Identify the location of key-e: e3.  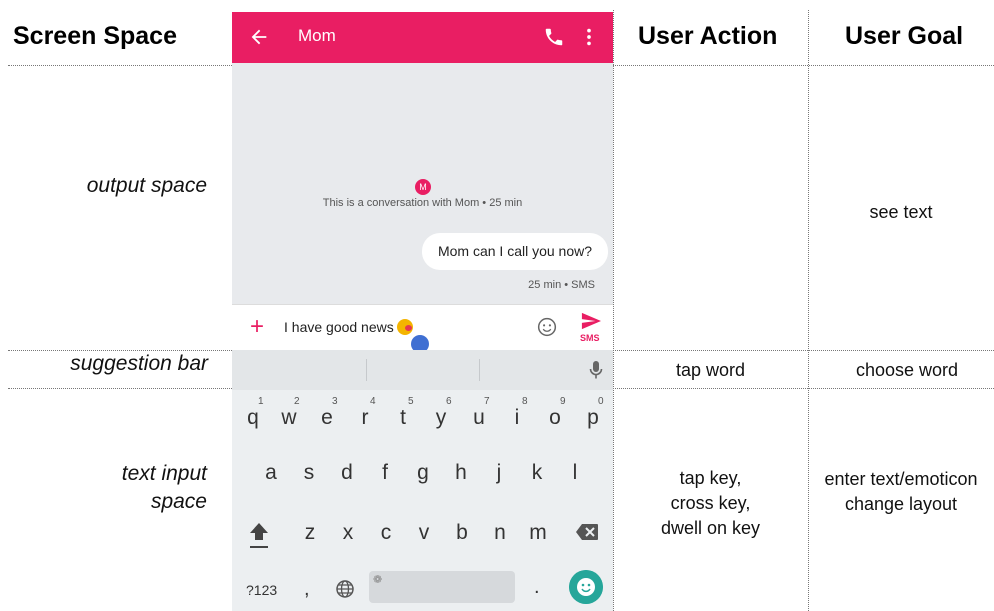
(327, 413).